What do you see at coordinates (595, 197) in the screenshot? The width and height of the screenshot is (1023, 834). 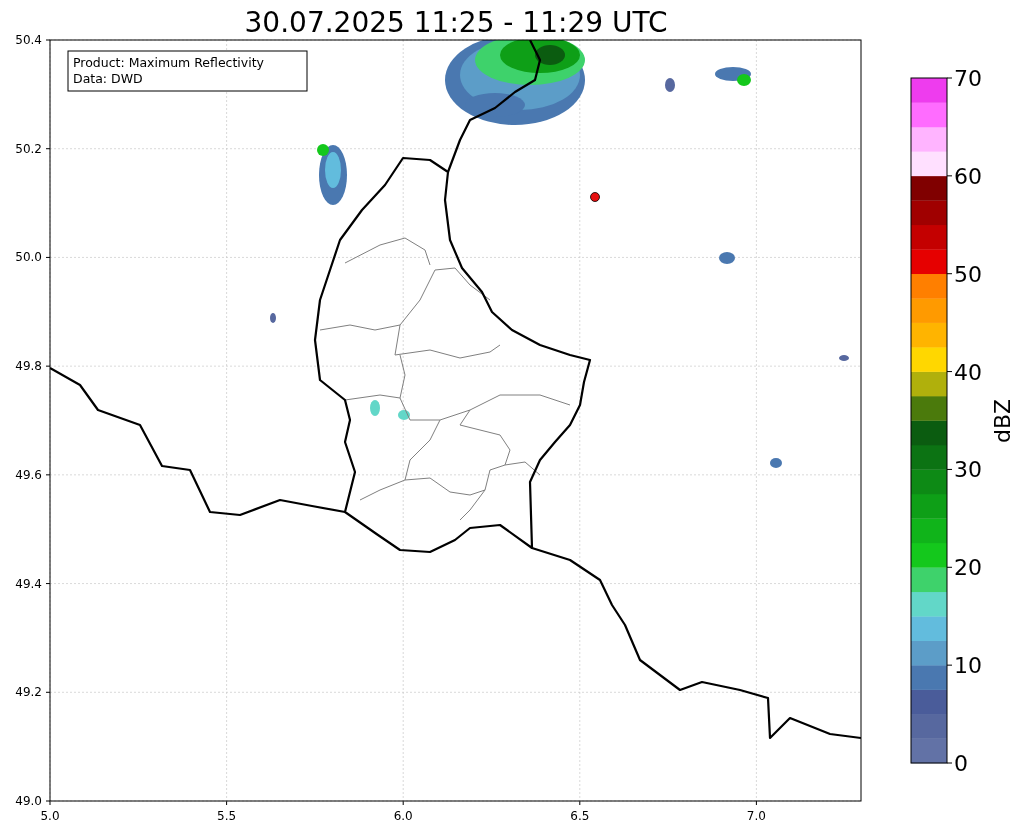 I see `location-marker` at bounding box center [595, 197].